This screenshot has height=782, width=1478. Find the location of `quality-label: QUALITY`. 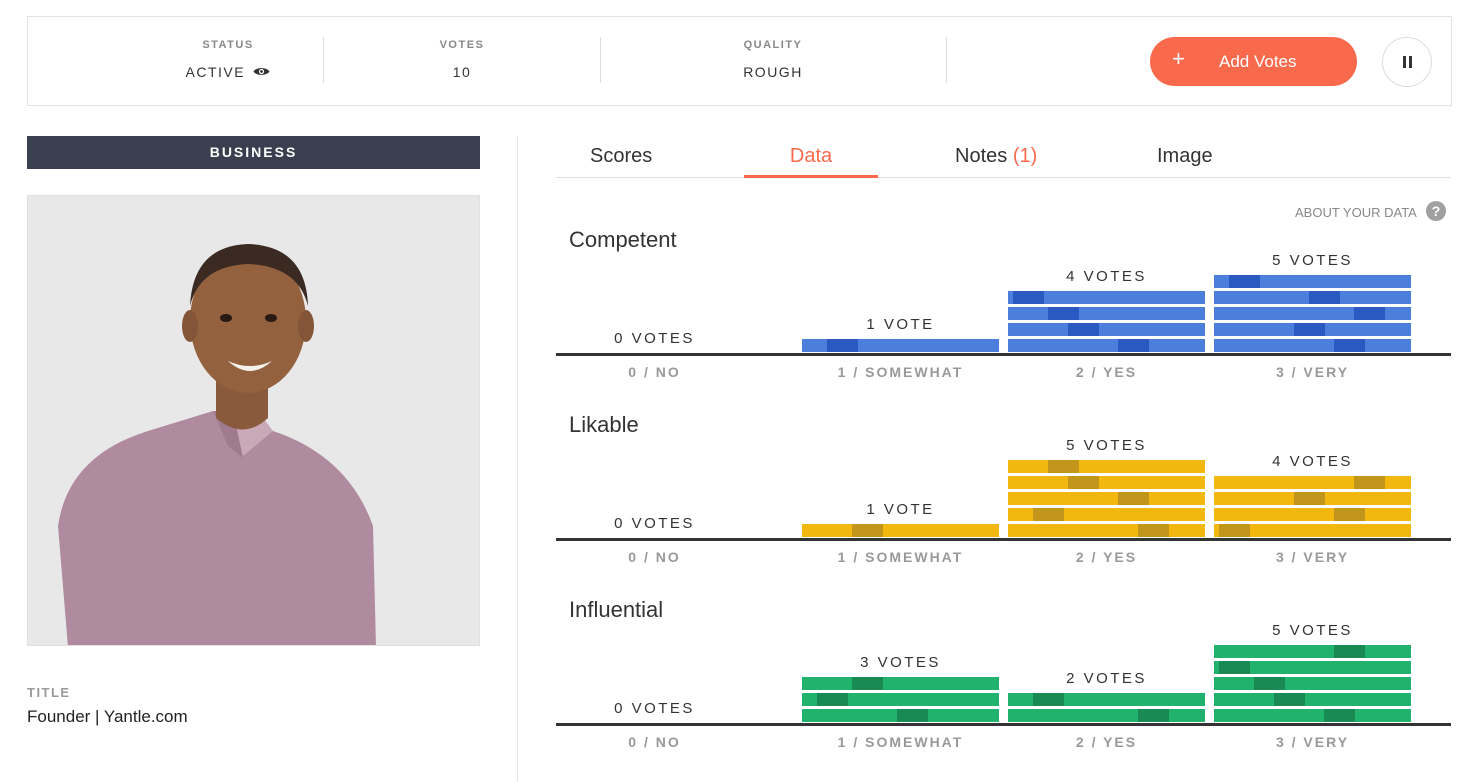

quality-label: QUALITY is located at coordinates (773, 45).